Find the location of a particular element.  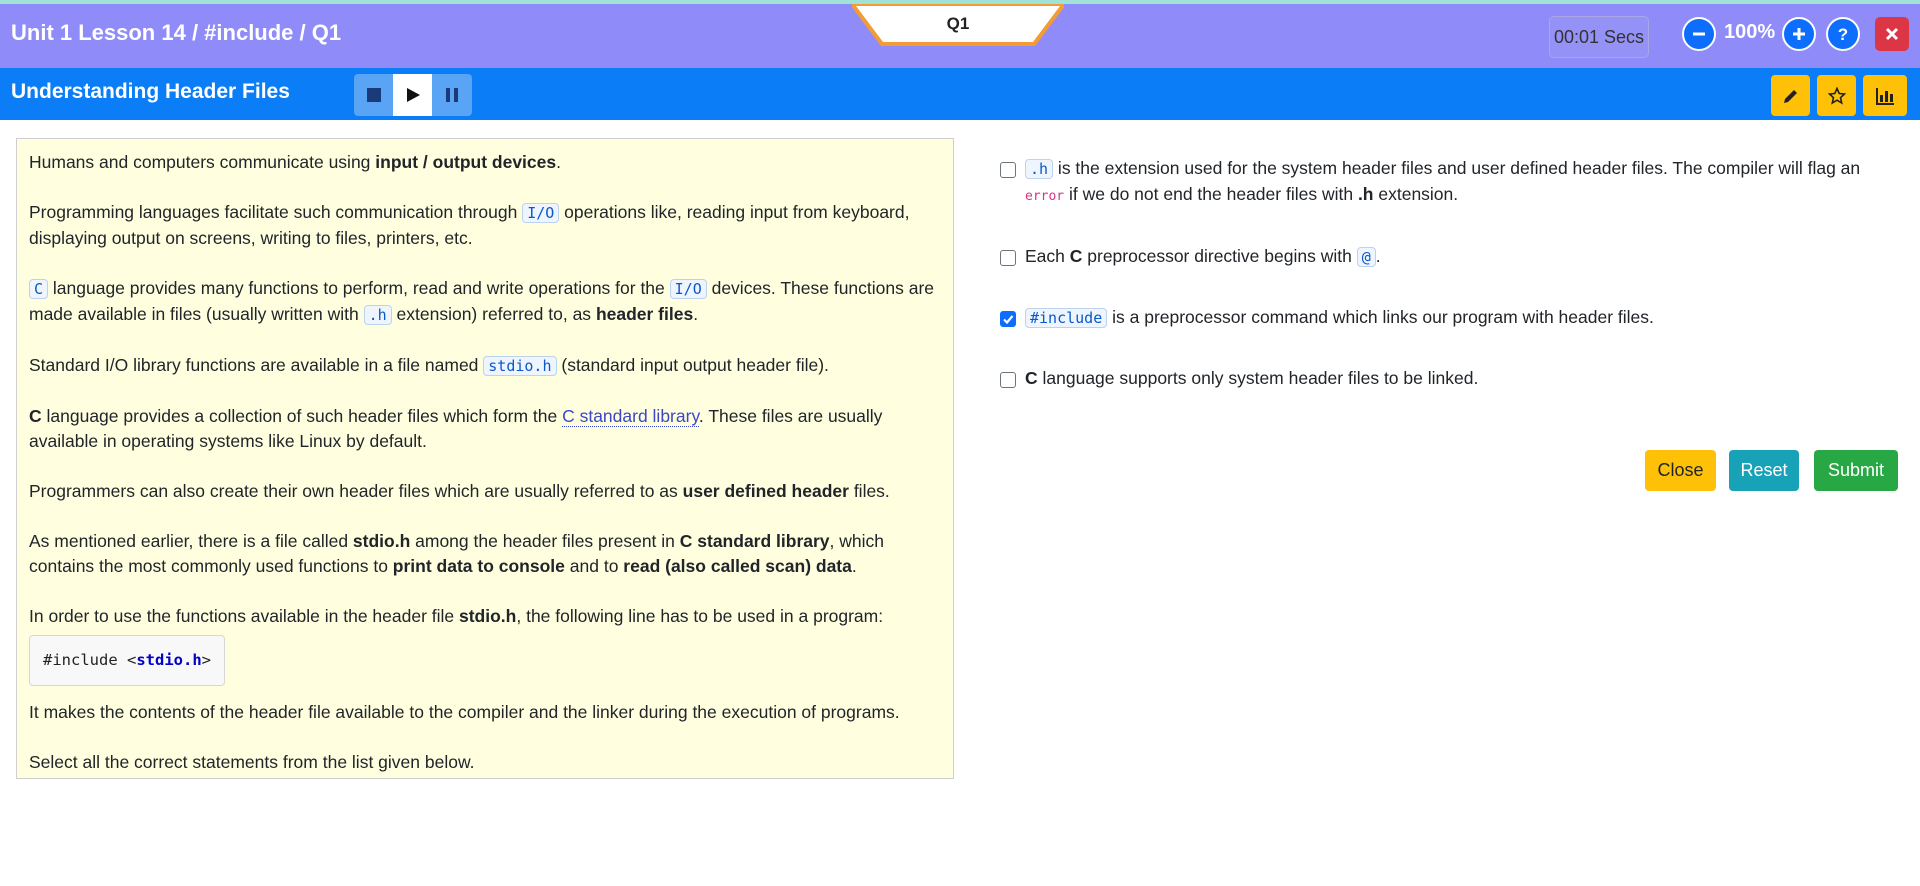

stop-icon is located at coordinates (373, 95).